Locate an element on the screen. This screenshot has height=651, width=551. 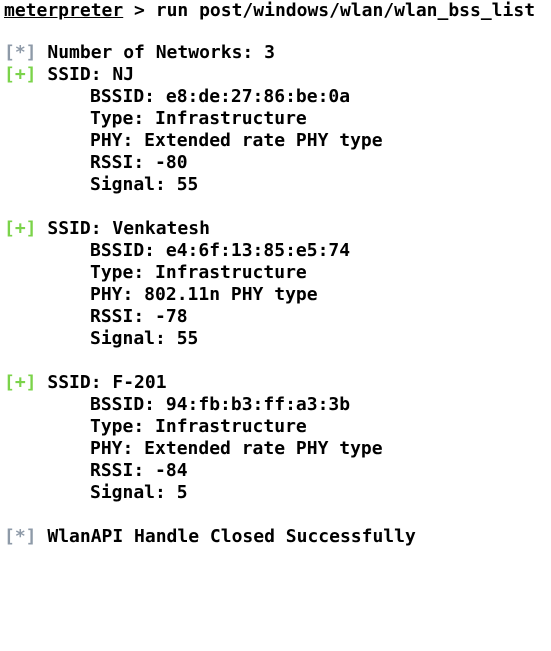
network-phy: PHY: 802.11n PHY type is located at coordinates (204, 294).